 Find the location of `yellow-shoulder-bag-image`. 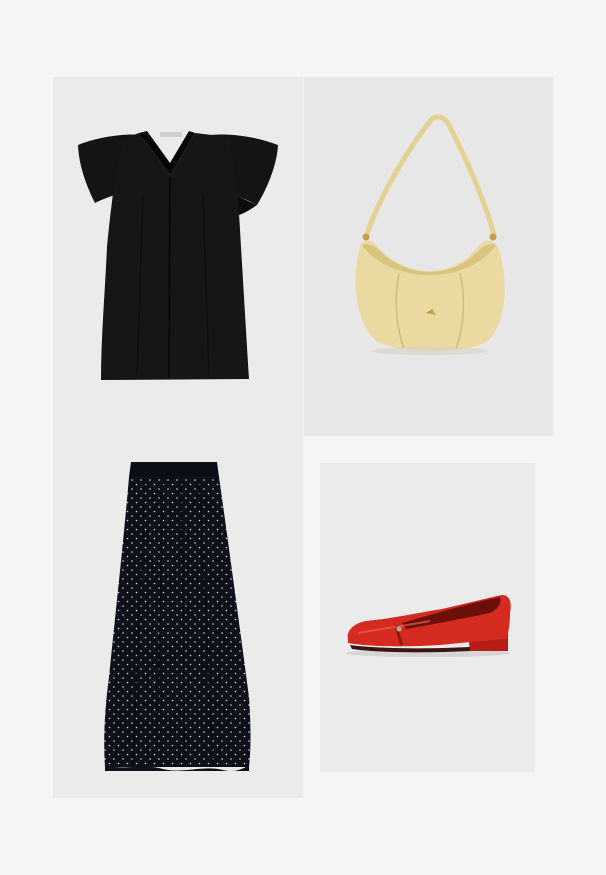

yellow-shoulder-bag-image is located at coordinates (430, 234).